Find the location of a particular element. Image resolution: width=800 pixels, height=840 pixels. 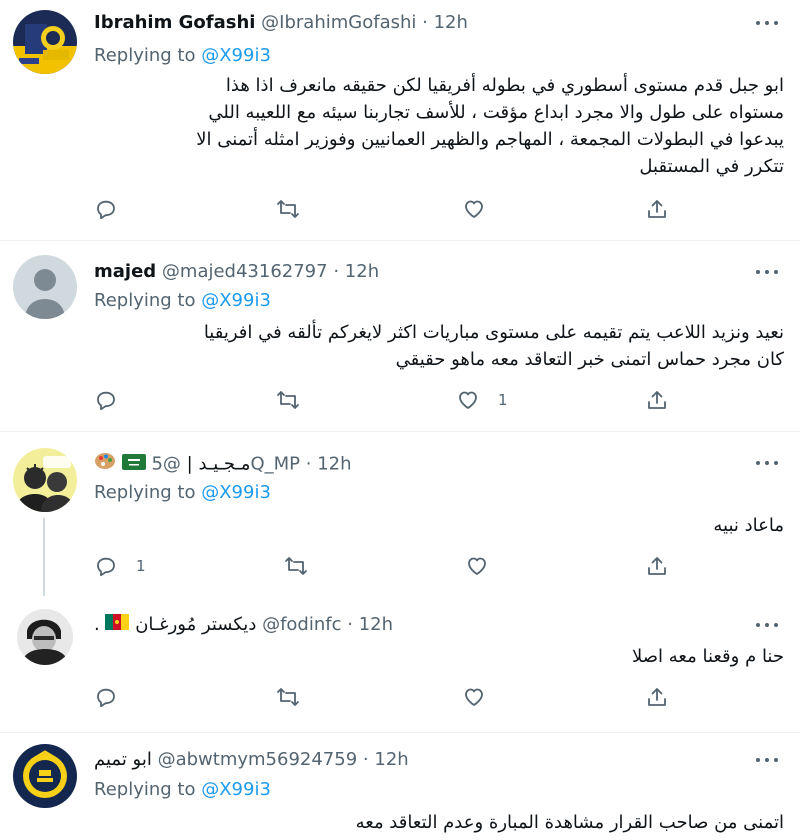

reply-button: 1 is located at coordinates (120, 566).